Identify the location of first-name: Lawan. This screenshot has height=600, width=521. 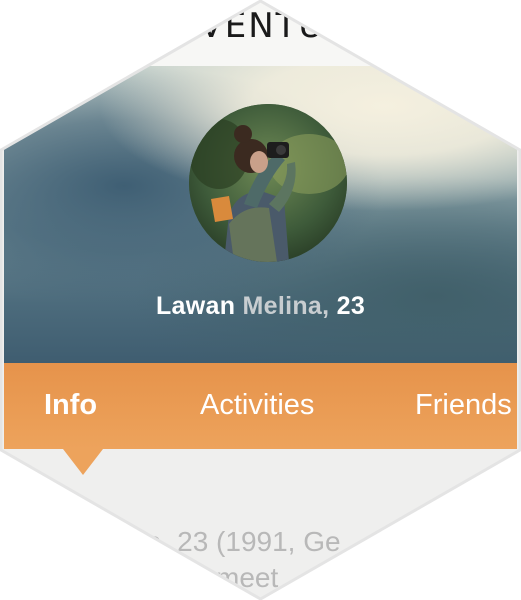
(195, 306).